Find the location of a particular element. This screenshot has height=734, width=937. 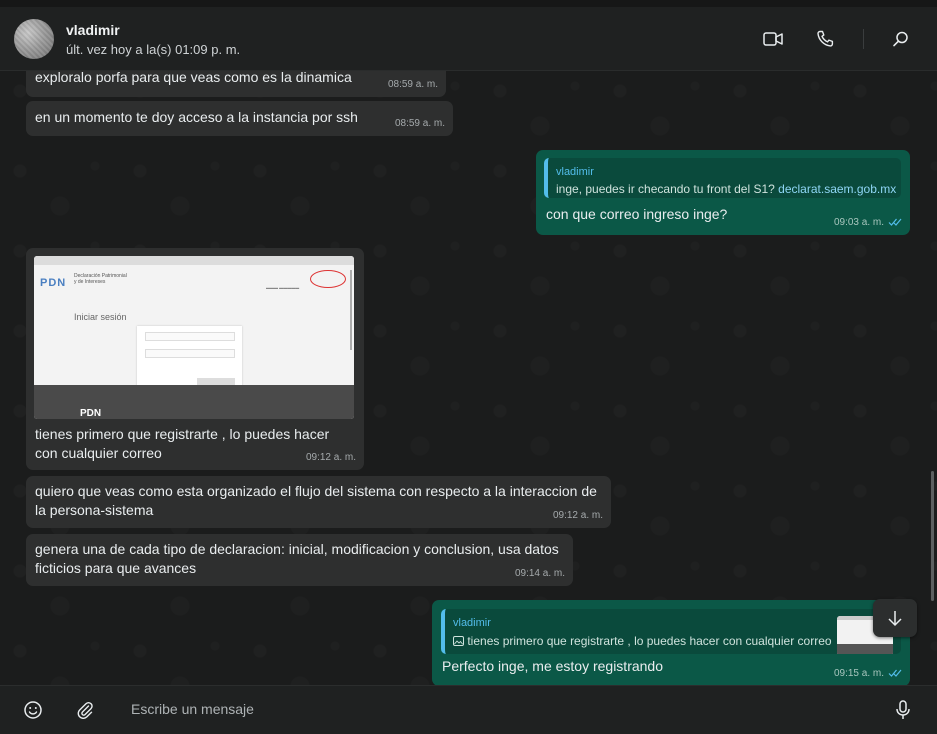

quoted-author: vladimir is located at coordinates (472, 623).